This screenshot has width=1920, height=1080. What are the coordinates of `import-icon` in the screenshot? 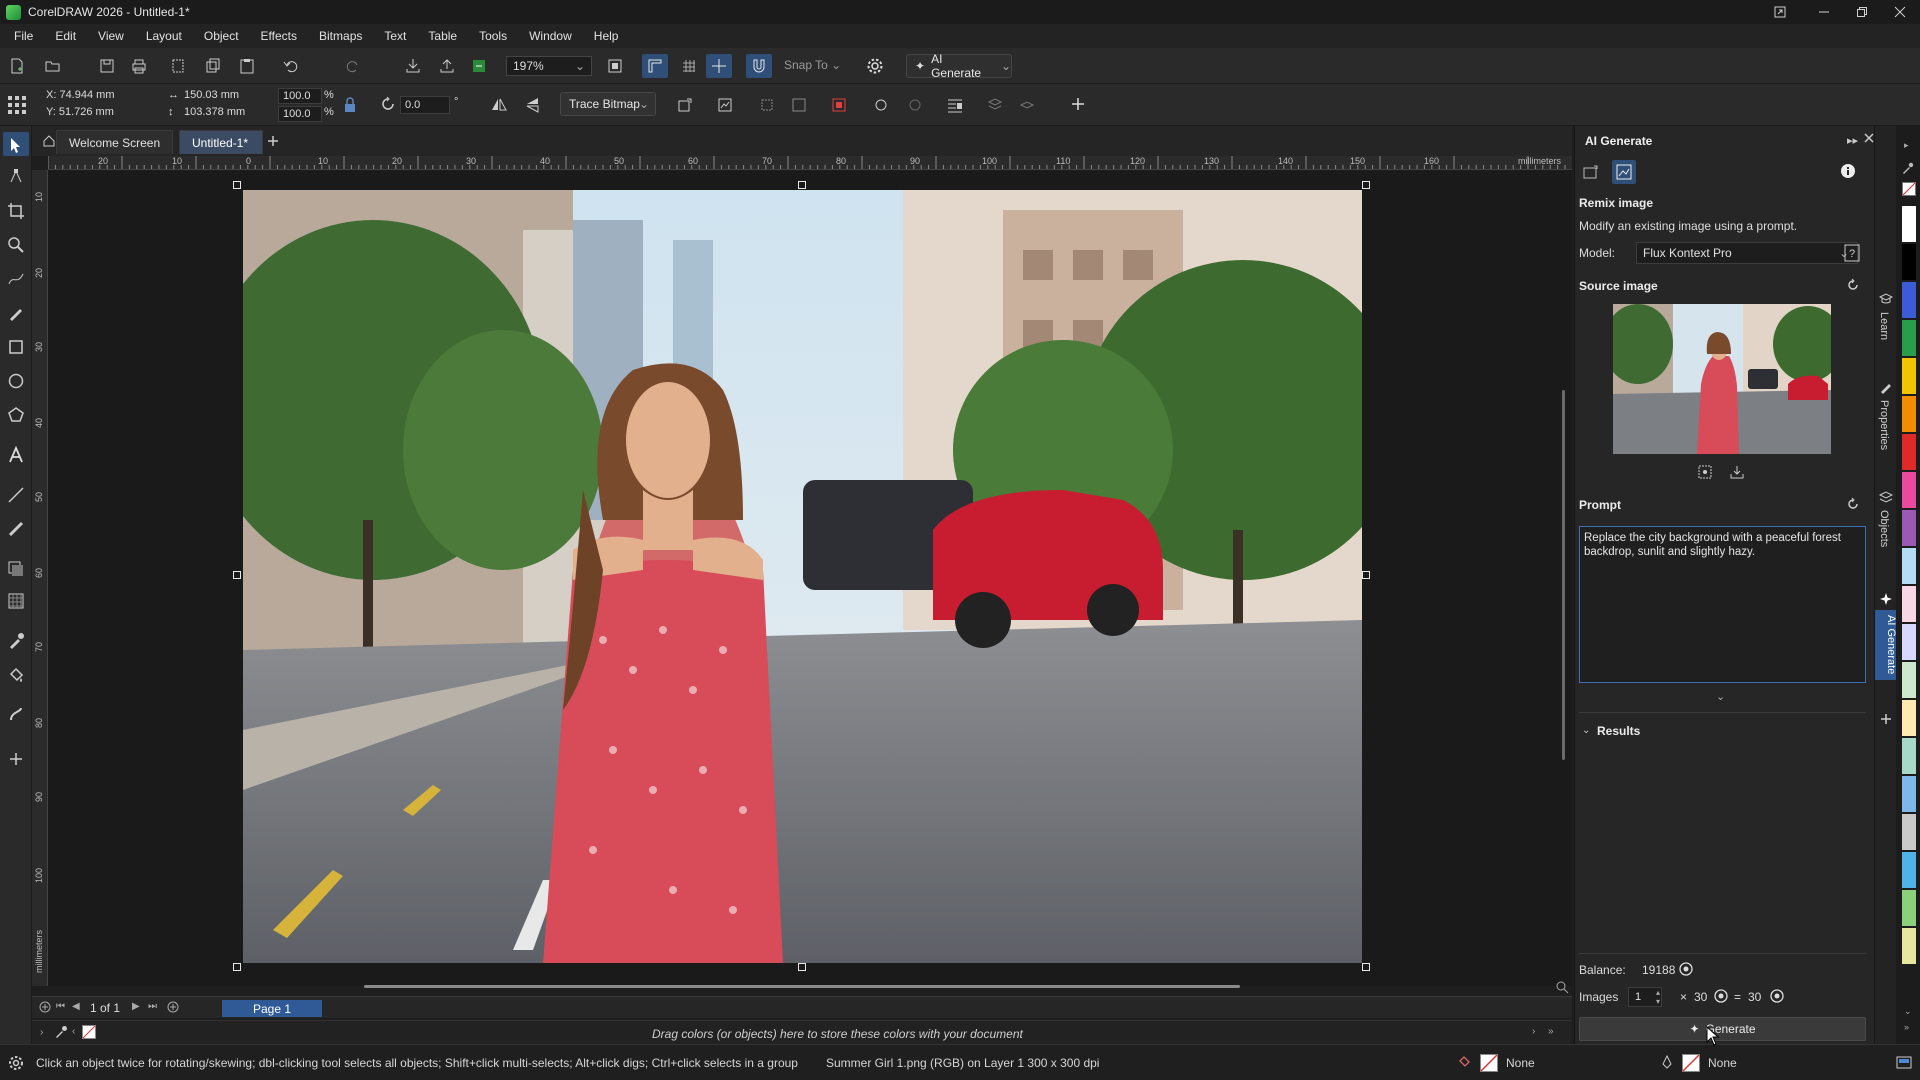 It's located at (413, 66).